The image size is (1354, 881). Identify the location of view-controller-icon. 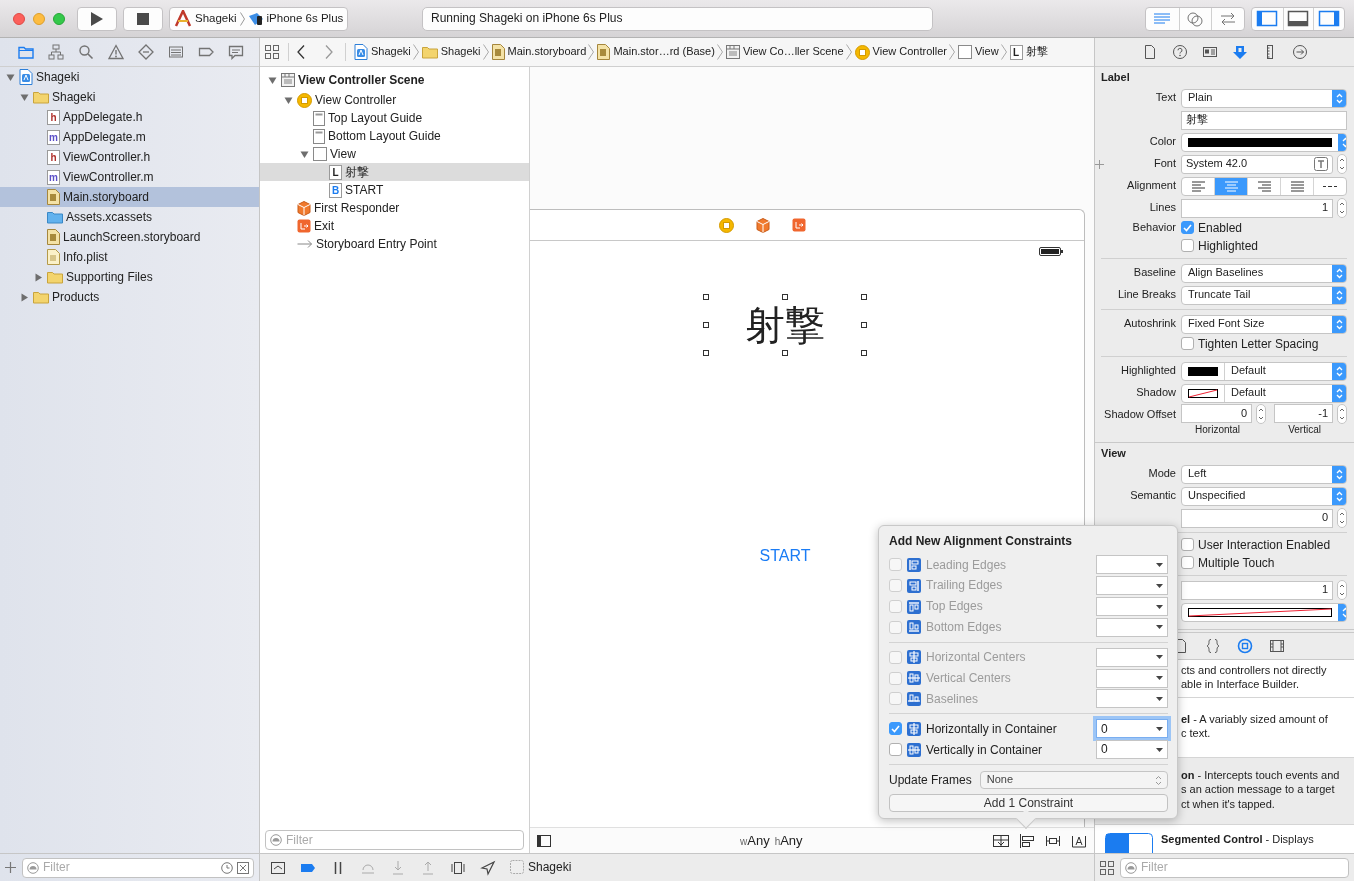
(726, 225).